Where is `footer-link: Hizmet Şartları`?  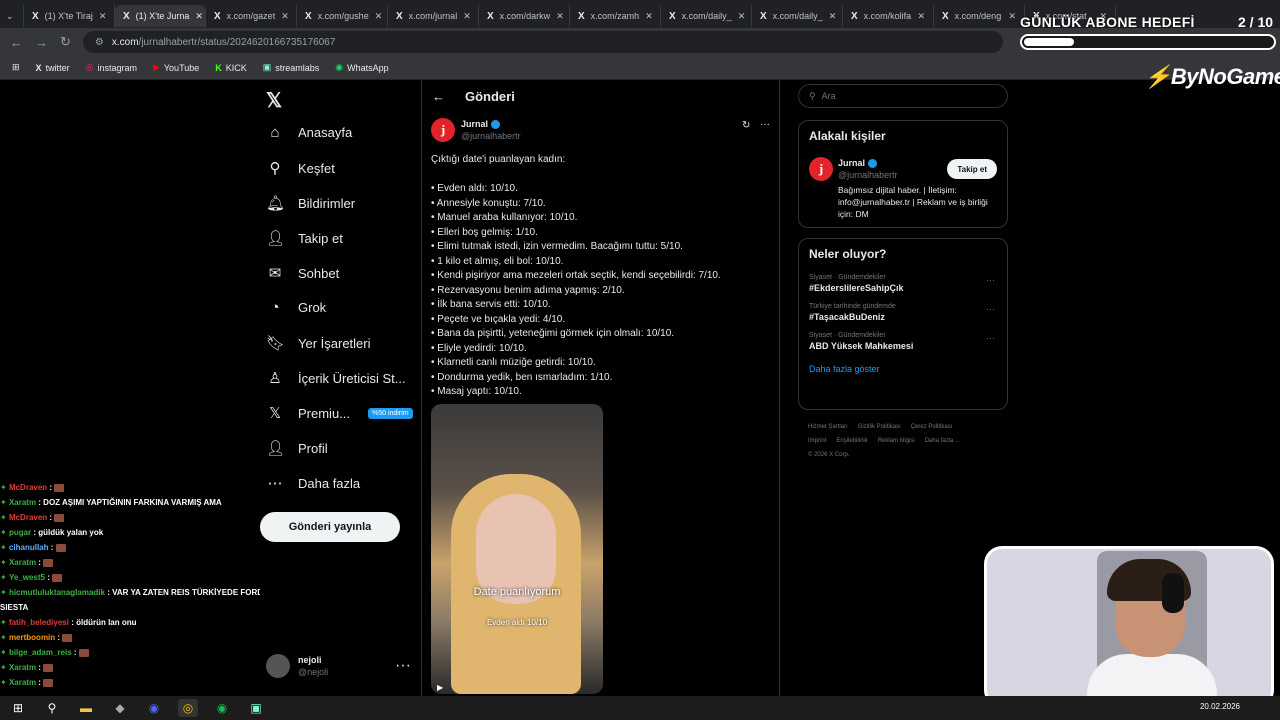 footer-link: Hizmet Şartları is located at coordinates (828, 427).